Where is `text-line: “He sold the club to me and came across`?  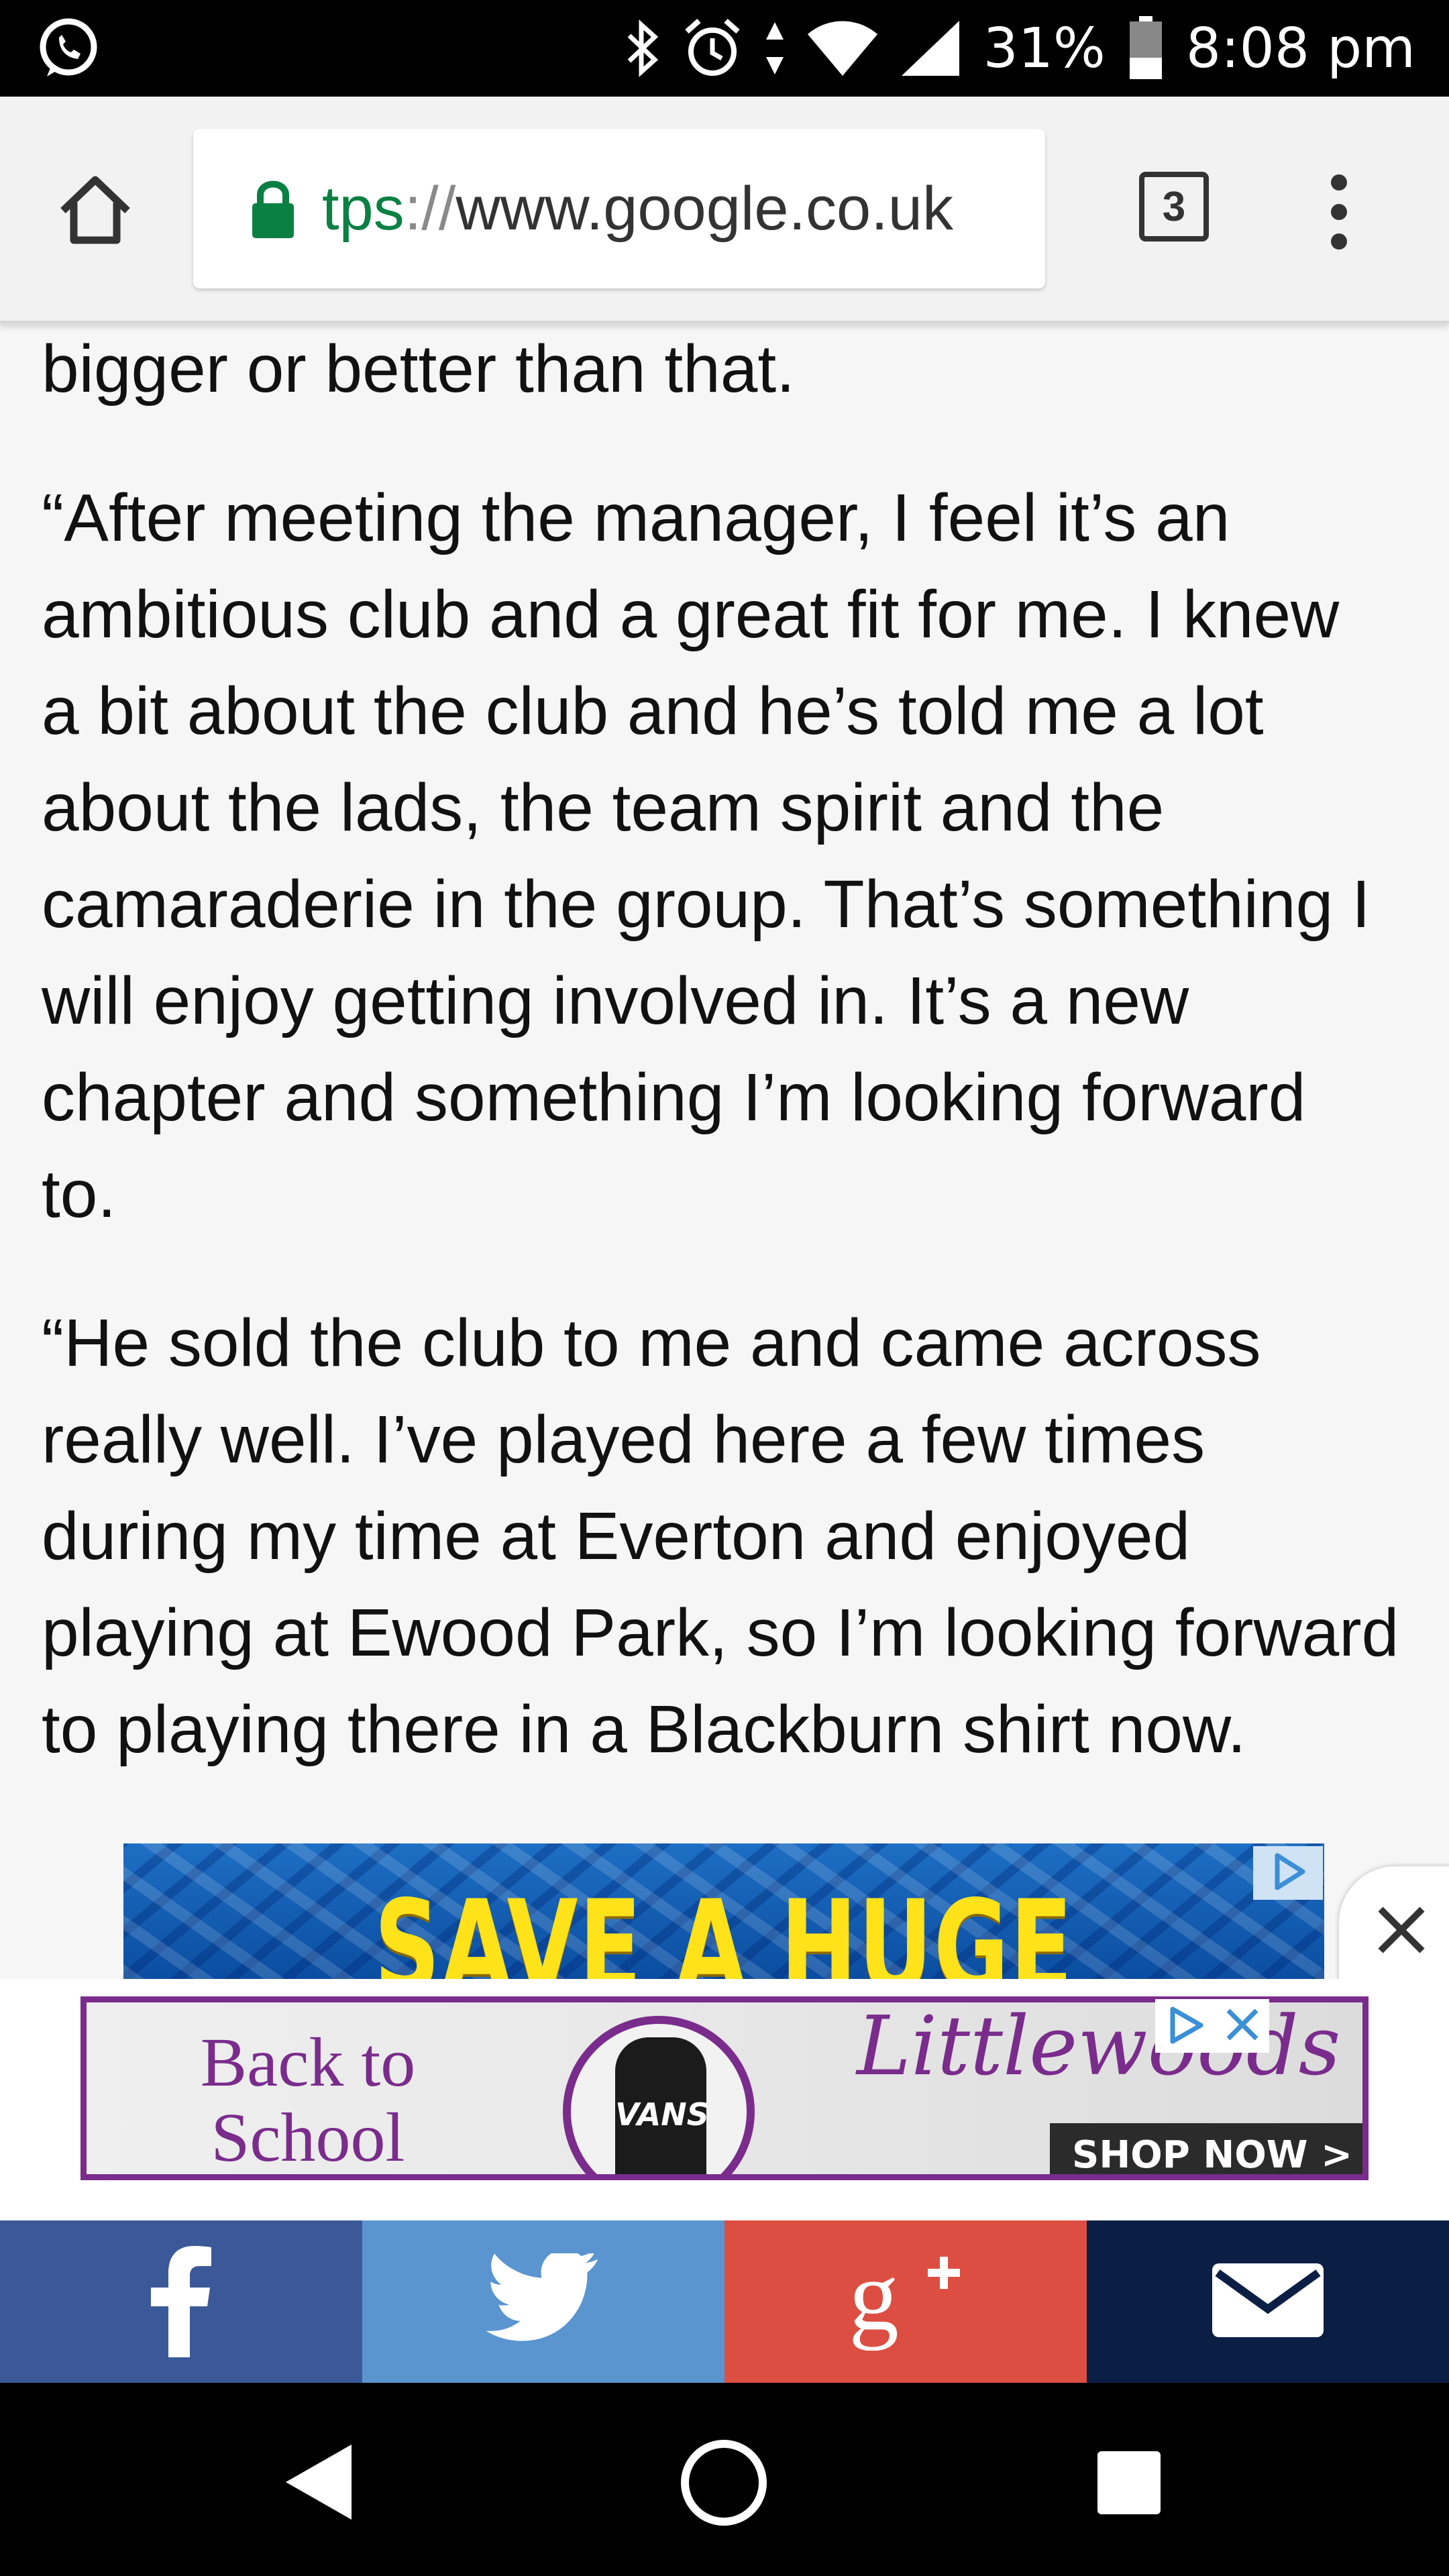
text-line: “He sold the club to me and came across is located at coordinates (651, 1343).